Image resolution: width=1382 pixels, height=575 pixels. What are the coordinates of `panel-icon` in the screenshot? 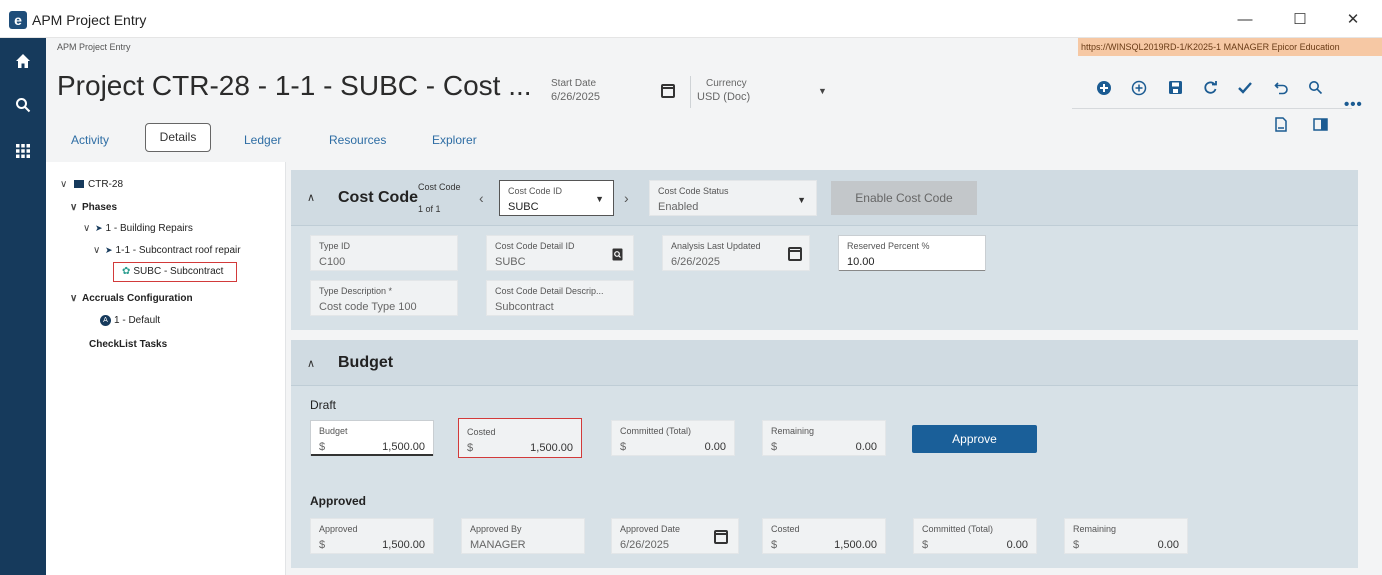 It's located at (1320, 127).